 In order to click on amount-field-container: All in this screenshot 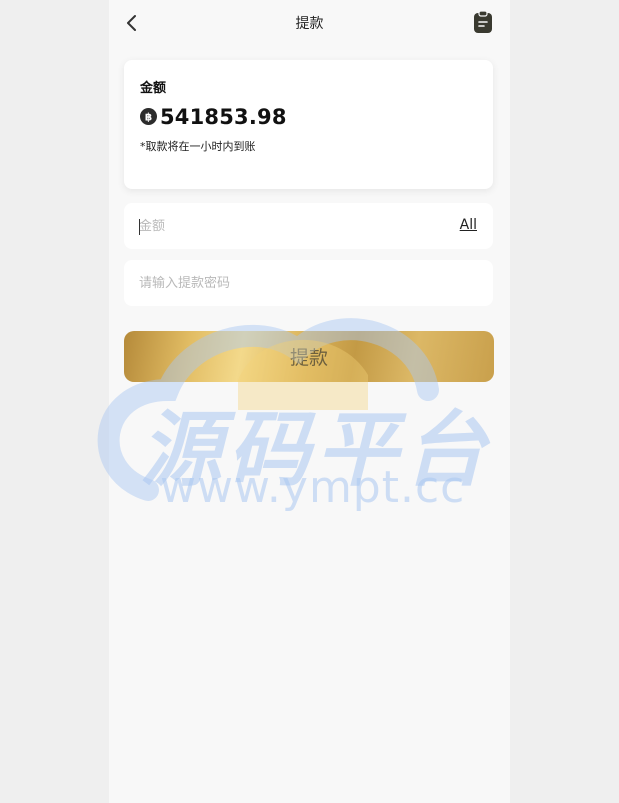, I will do `click(308, 226)`.